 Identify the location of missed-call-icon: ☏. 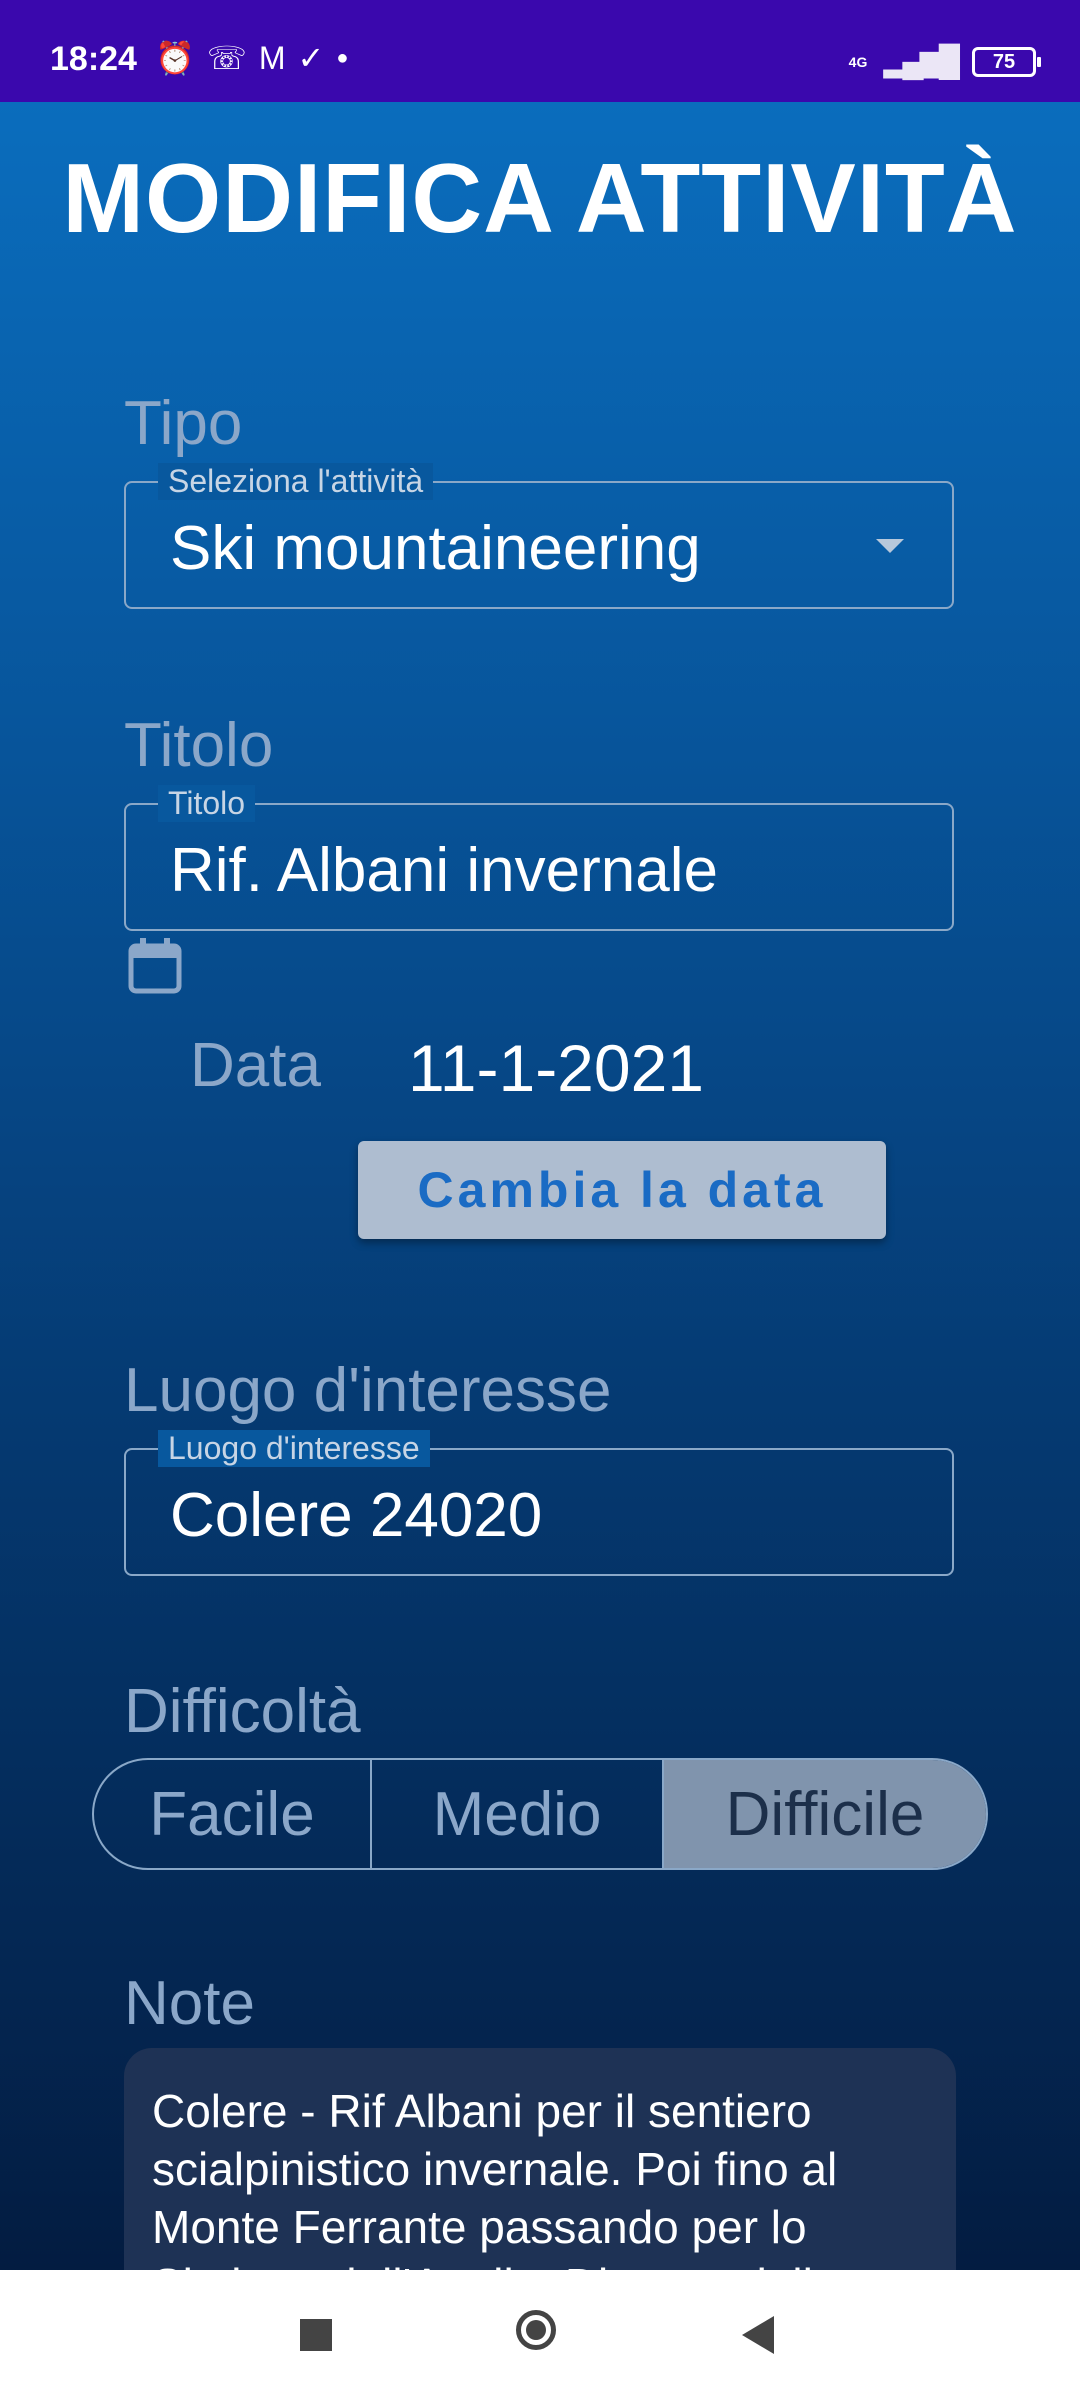
(226, 58).